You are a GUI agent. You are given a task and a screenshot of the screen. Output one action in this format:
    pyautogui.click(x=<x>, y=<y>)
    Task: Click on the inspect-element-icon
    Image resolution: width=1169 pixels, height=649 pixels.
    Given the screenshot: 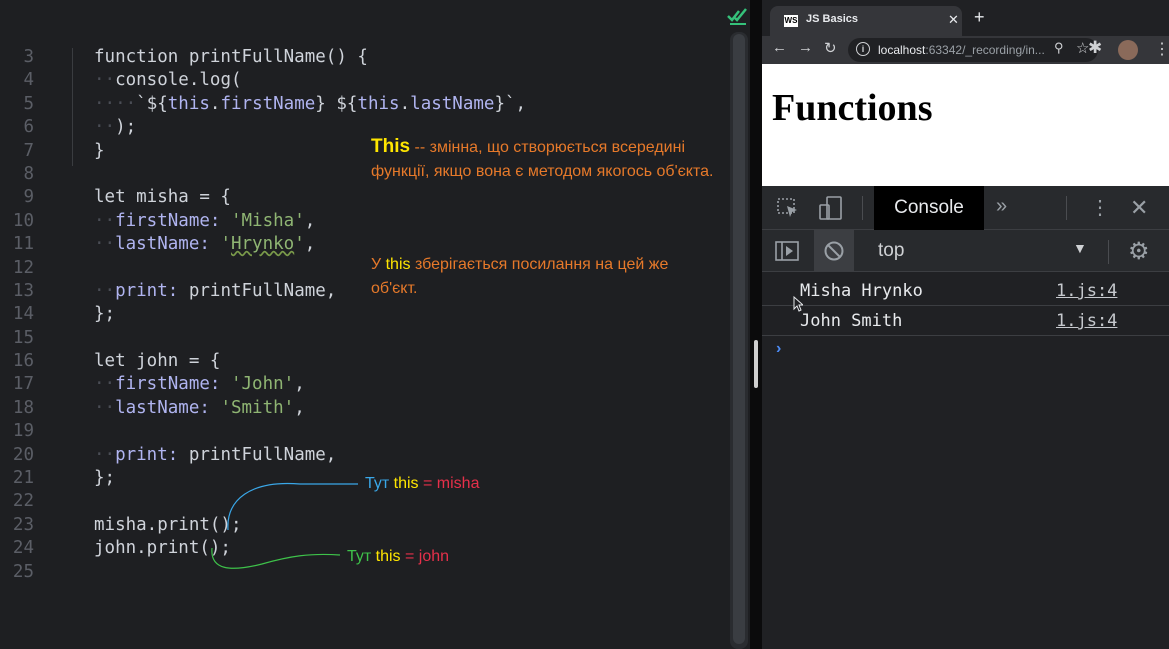 What is the action you would take?
    pyautogui.click(x=788, y=208)
    